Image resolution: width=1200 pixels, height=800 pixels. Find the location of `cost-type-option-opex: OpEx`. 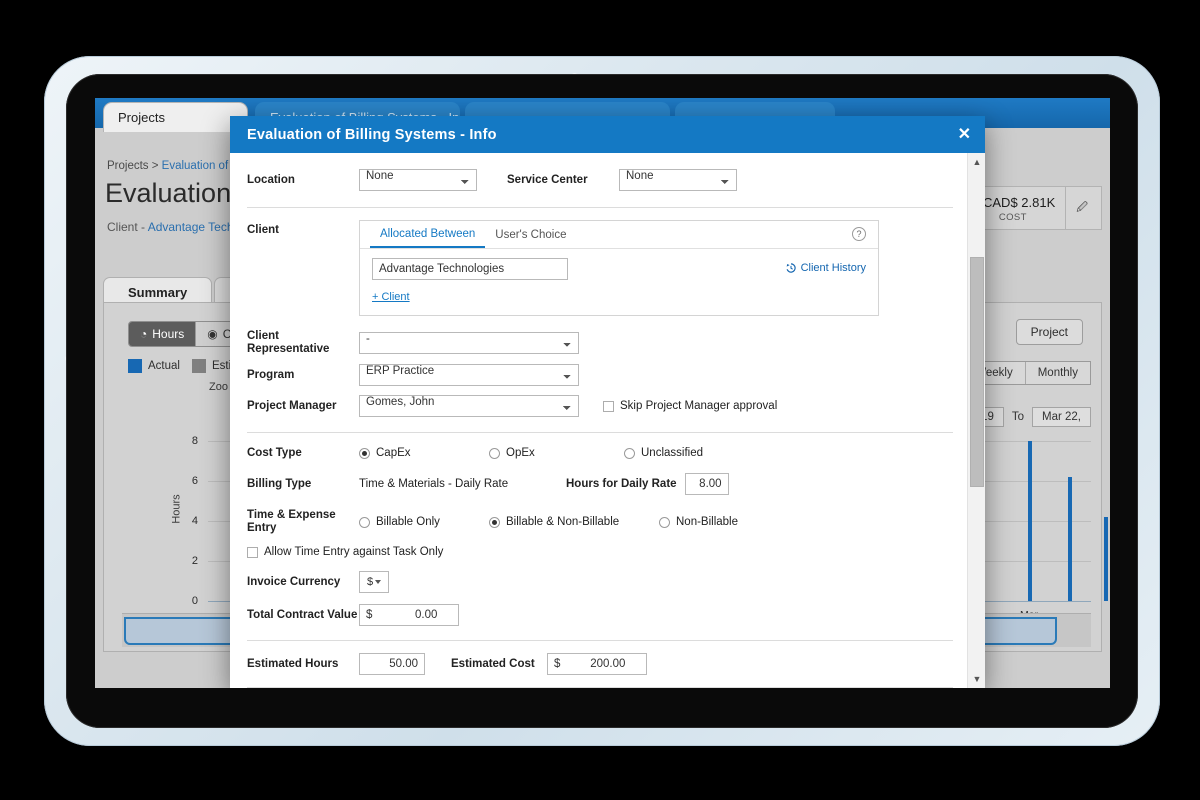

cost-type-option-opex: OpEx is located at coordinates (556, 453).